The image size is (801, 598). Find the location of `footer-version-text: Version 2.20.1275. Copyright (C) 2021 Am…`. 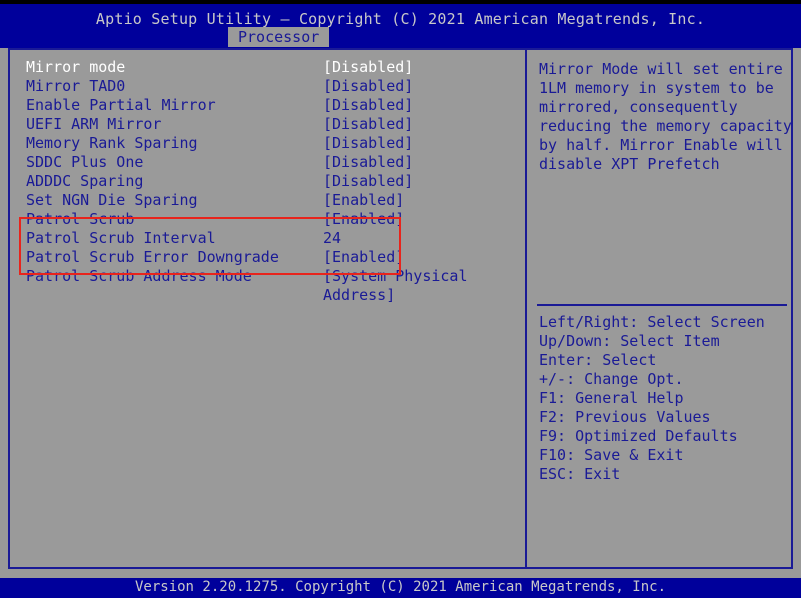

footer-version-text: Version 2.20.1275. Copyright (C) 2021 Am… is located at coordinates (400, 587).